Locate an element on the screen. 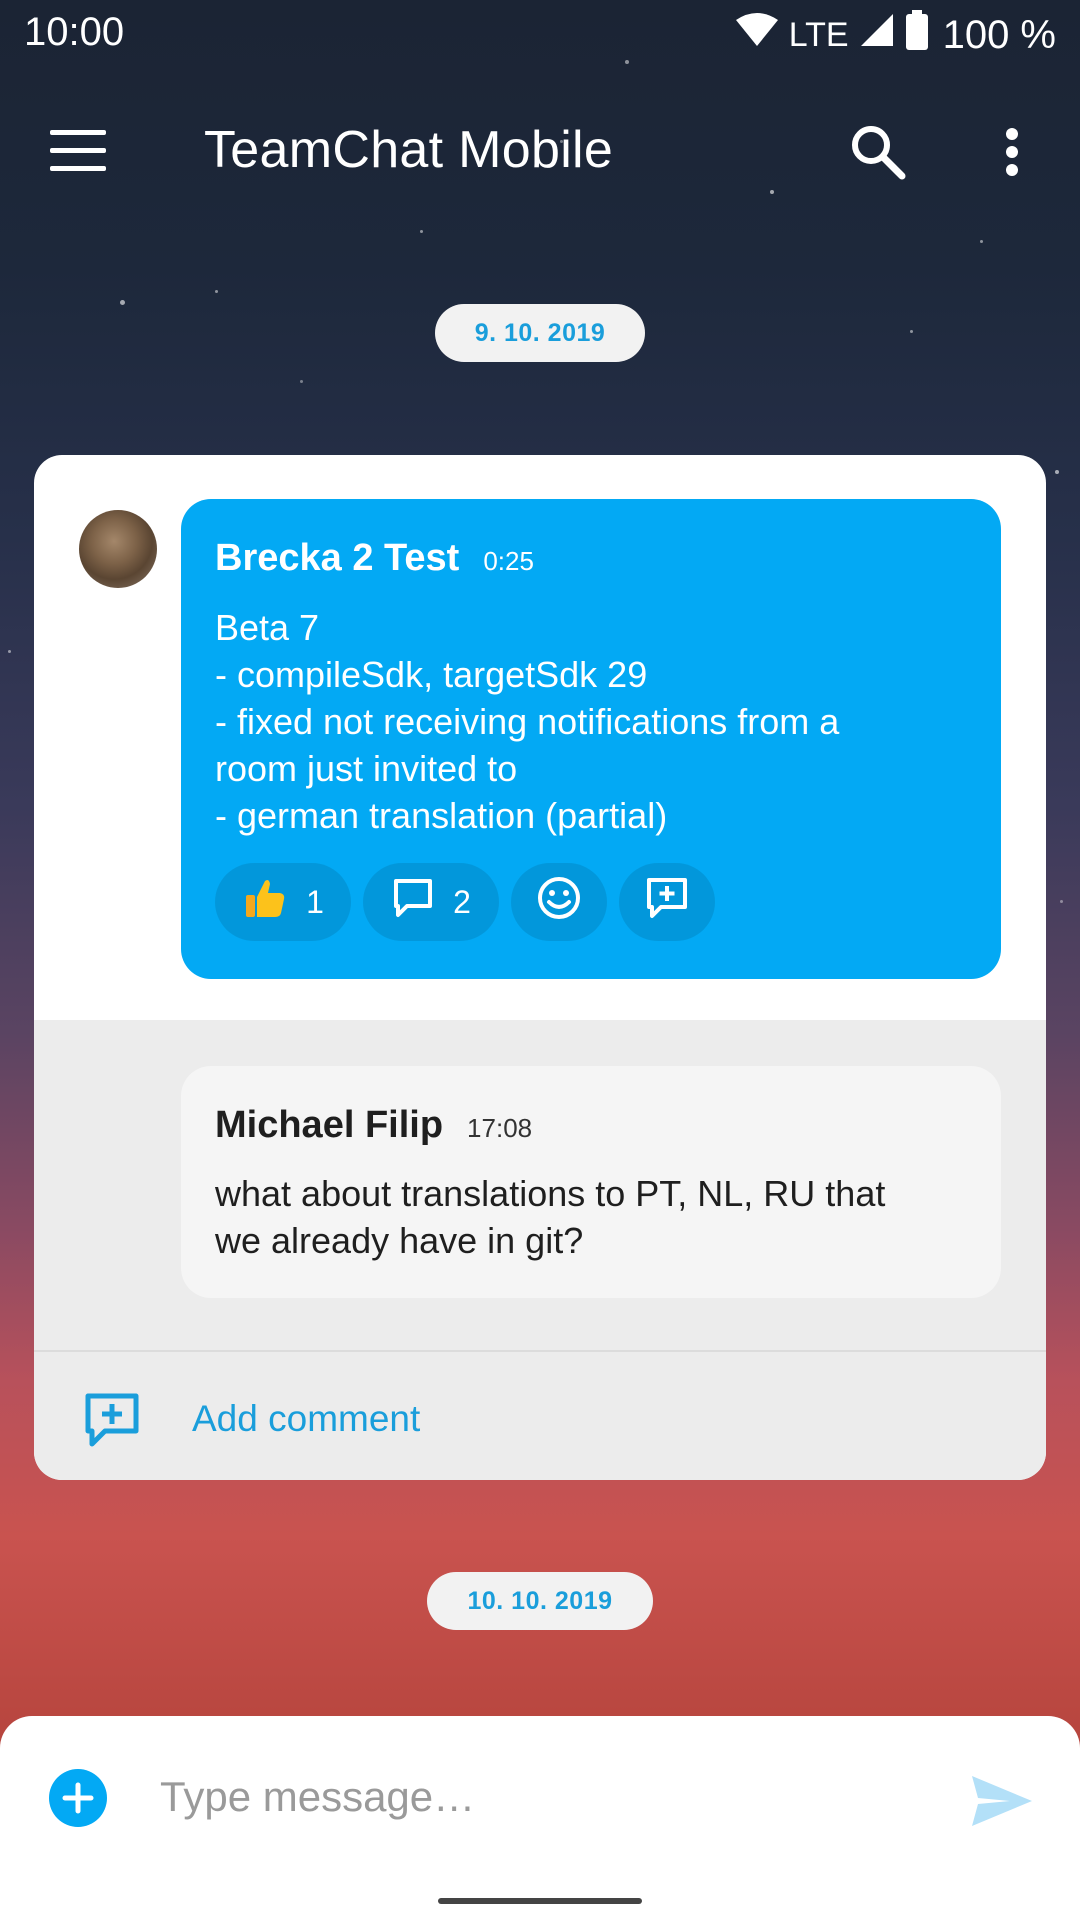 The width and height of the screenshot is (1080, 1920). smiley-icon is located at coordinates (559, 902).